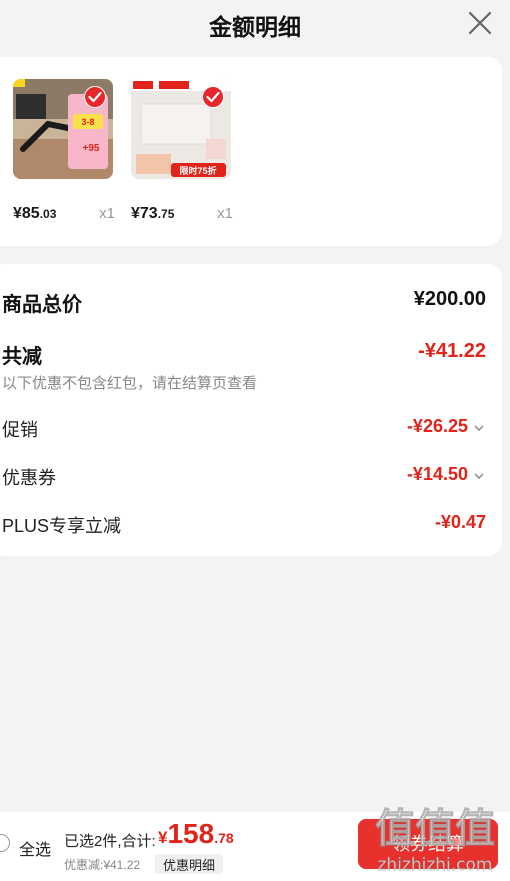 The width and height of the screenshot is (510, 881). Describe the element at coordinates (166, 214) in the screenshot. I see `price-dec: .75` at that location.